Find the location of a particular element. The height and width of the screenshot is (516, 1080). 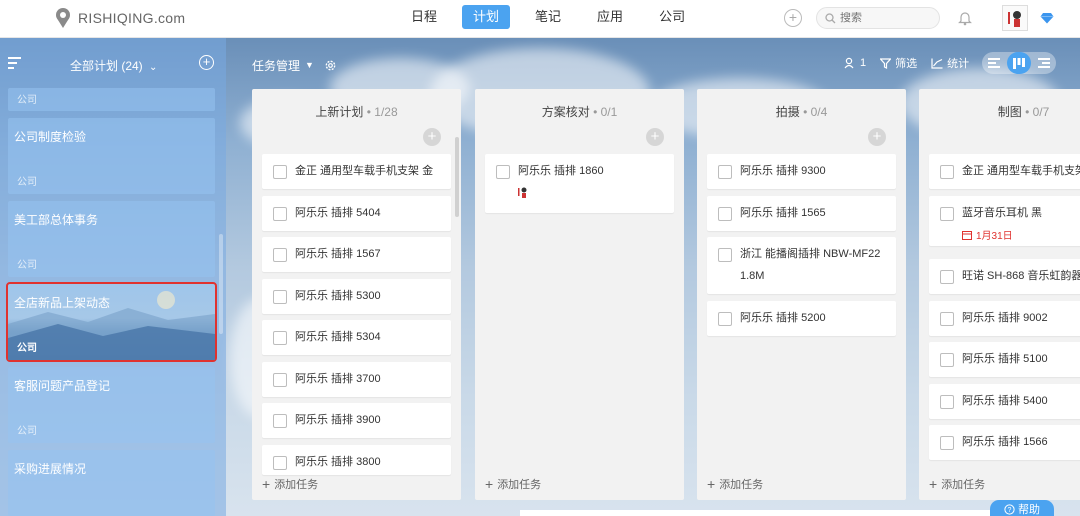

plan-card: 采购进展情况 is located at coordinates (111, 483).